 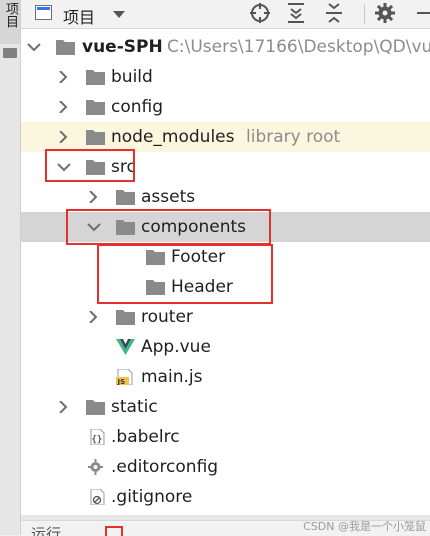 What do you see at coordinates (334, 13) in the screenshot?
I see `collapse-all-icon` at bounding box center [334, 13].